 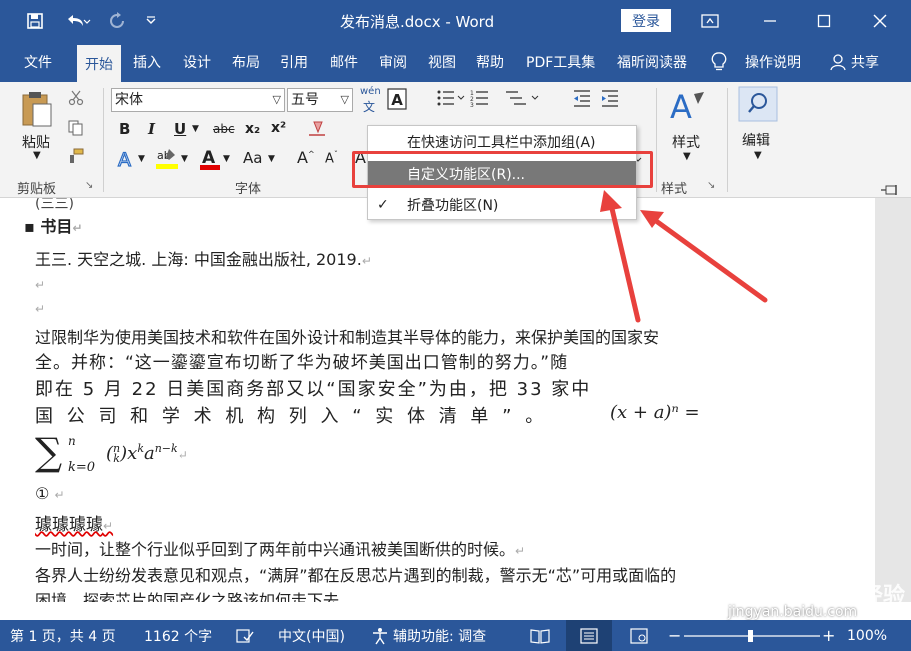 I want to click on zoom-slider, so click(x=752, y=635).